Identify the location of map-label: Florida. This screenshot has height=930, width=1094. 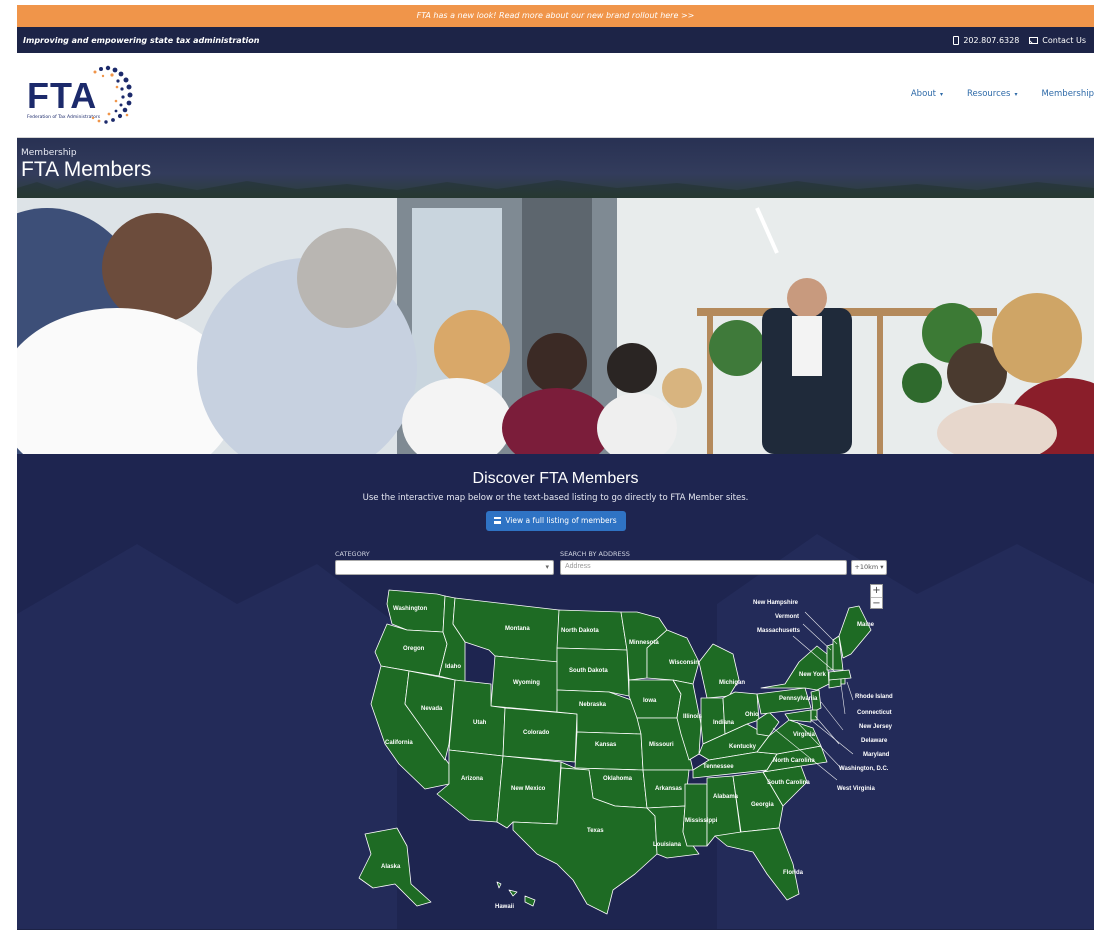
(793, 873).